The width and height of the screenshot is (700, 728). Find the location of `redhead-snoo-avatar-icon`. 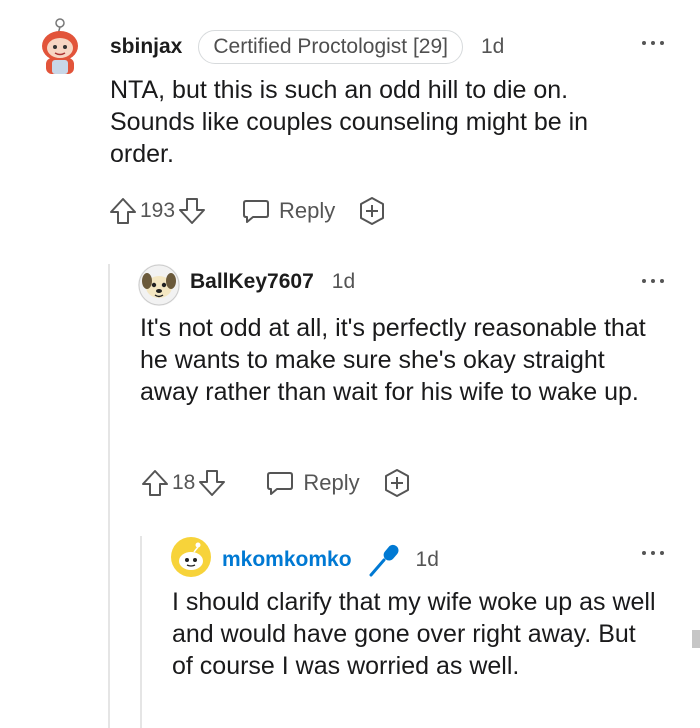

redhead-snoo-avatar-icon is located at coordinates (60, 46).